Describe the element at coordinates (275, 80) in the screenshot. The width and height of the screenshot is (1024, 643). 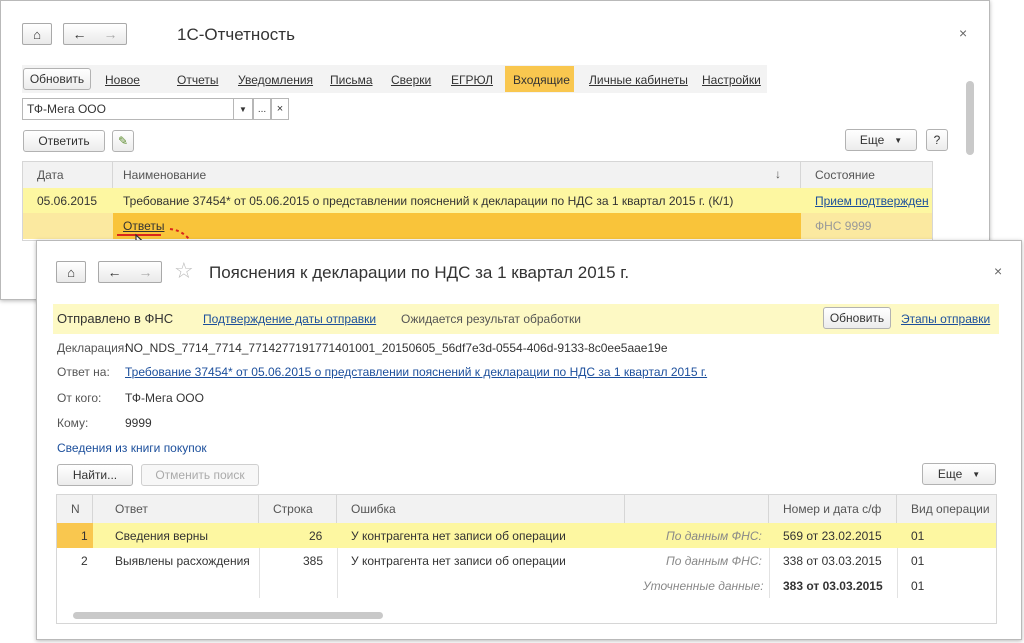
I see `tab-notifications: Уведомления` at that location.